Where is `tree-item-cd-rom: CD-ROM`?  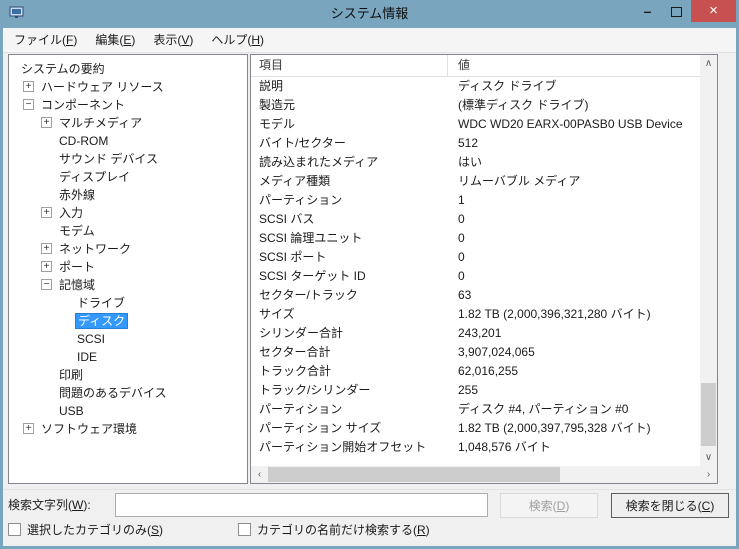
tree-item-cd-rom: CD-ROM is located at coordinates (128, 141).